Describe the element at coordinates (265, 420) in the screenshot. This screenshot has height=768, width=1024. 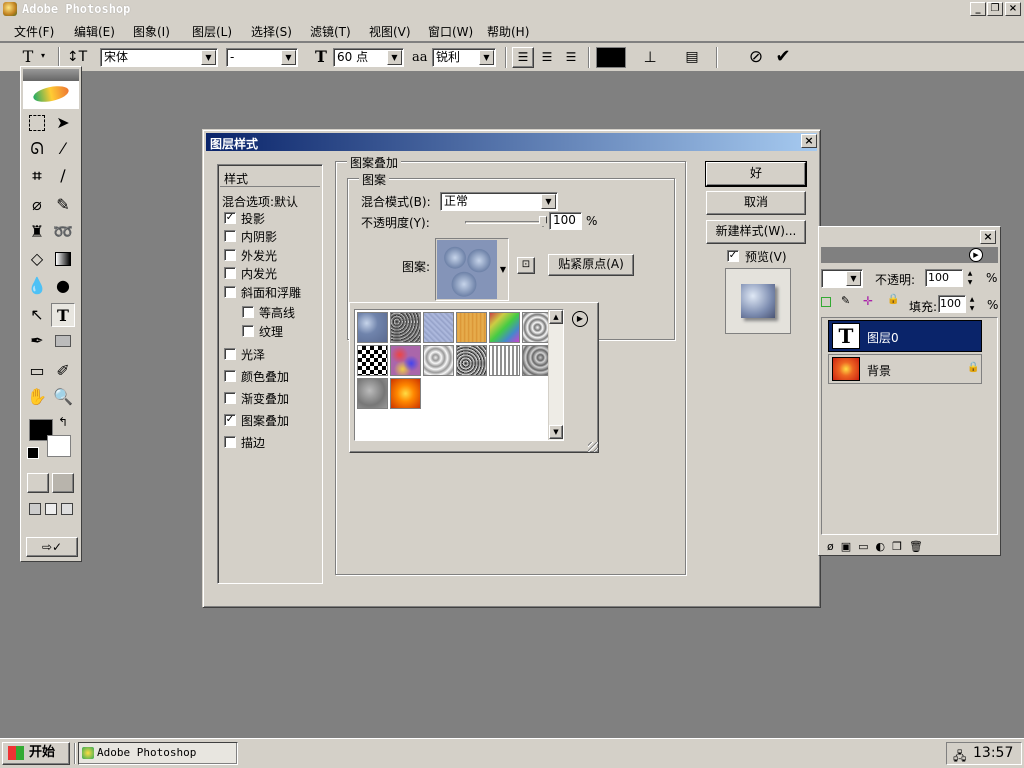
I see `style-pattern-overlay-label: 图案叠加` at that location.